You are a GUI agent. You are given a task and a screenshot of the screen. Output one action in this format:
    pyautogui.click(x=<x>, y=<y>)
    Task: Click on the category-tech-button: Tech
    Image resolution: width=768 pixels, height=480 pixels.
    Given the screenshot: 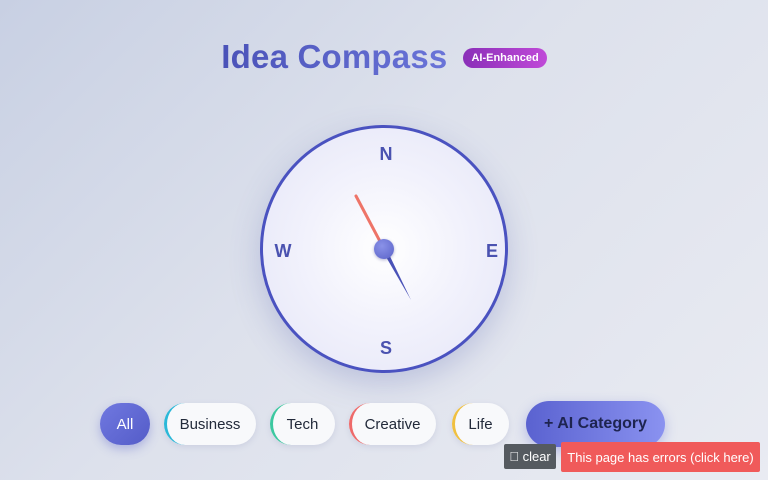 What is the action you would take?
    pyautogui.click(x=302, y=424)
    